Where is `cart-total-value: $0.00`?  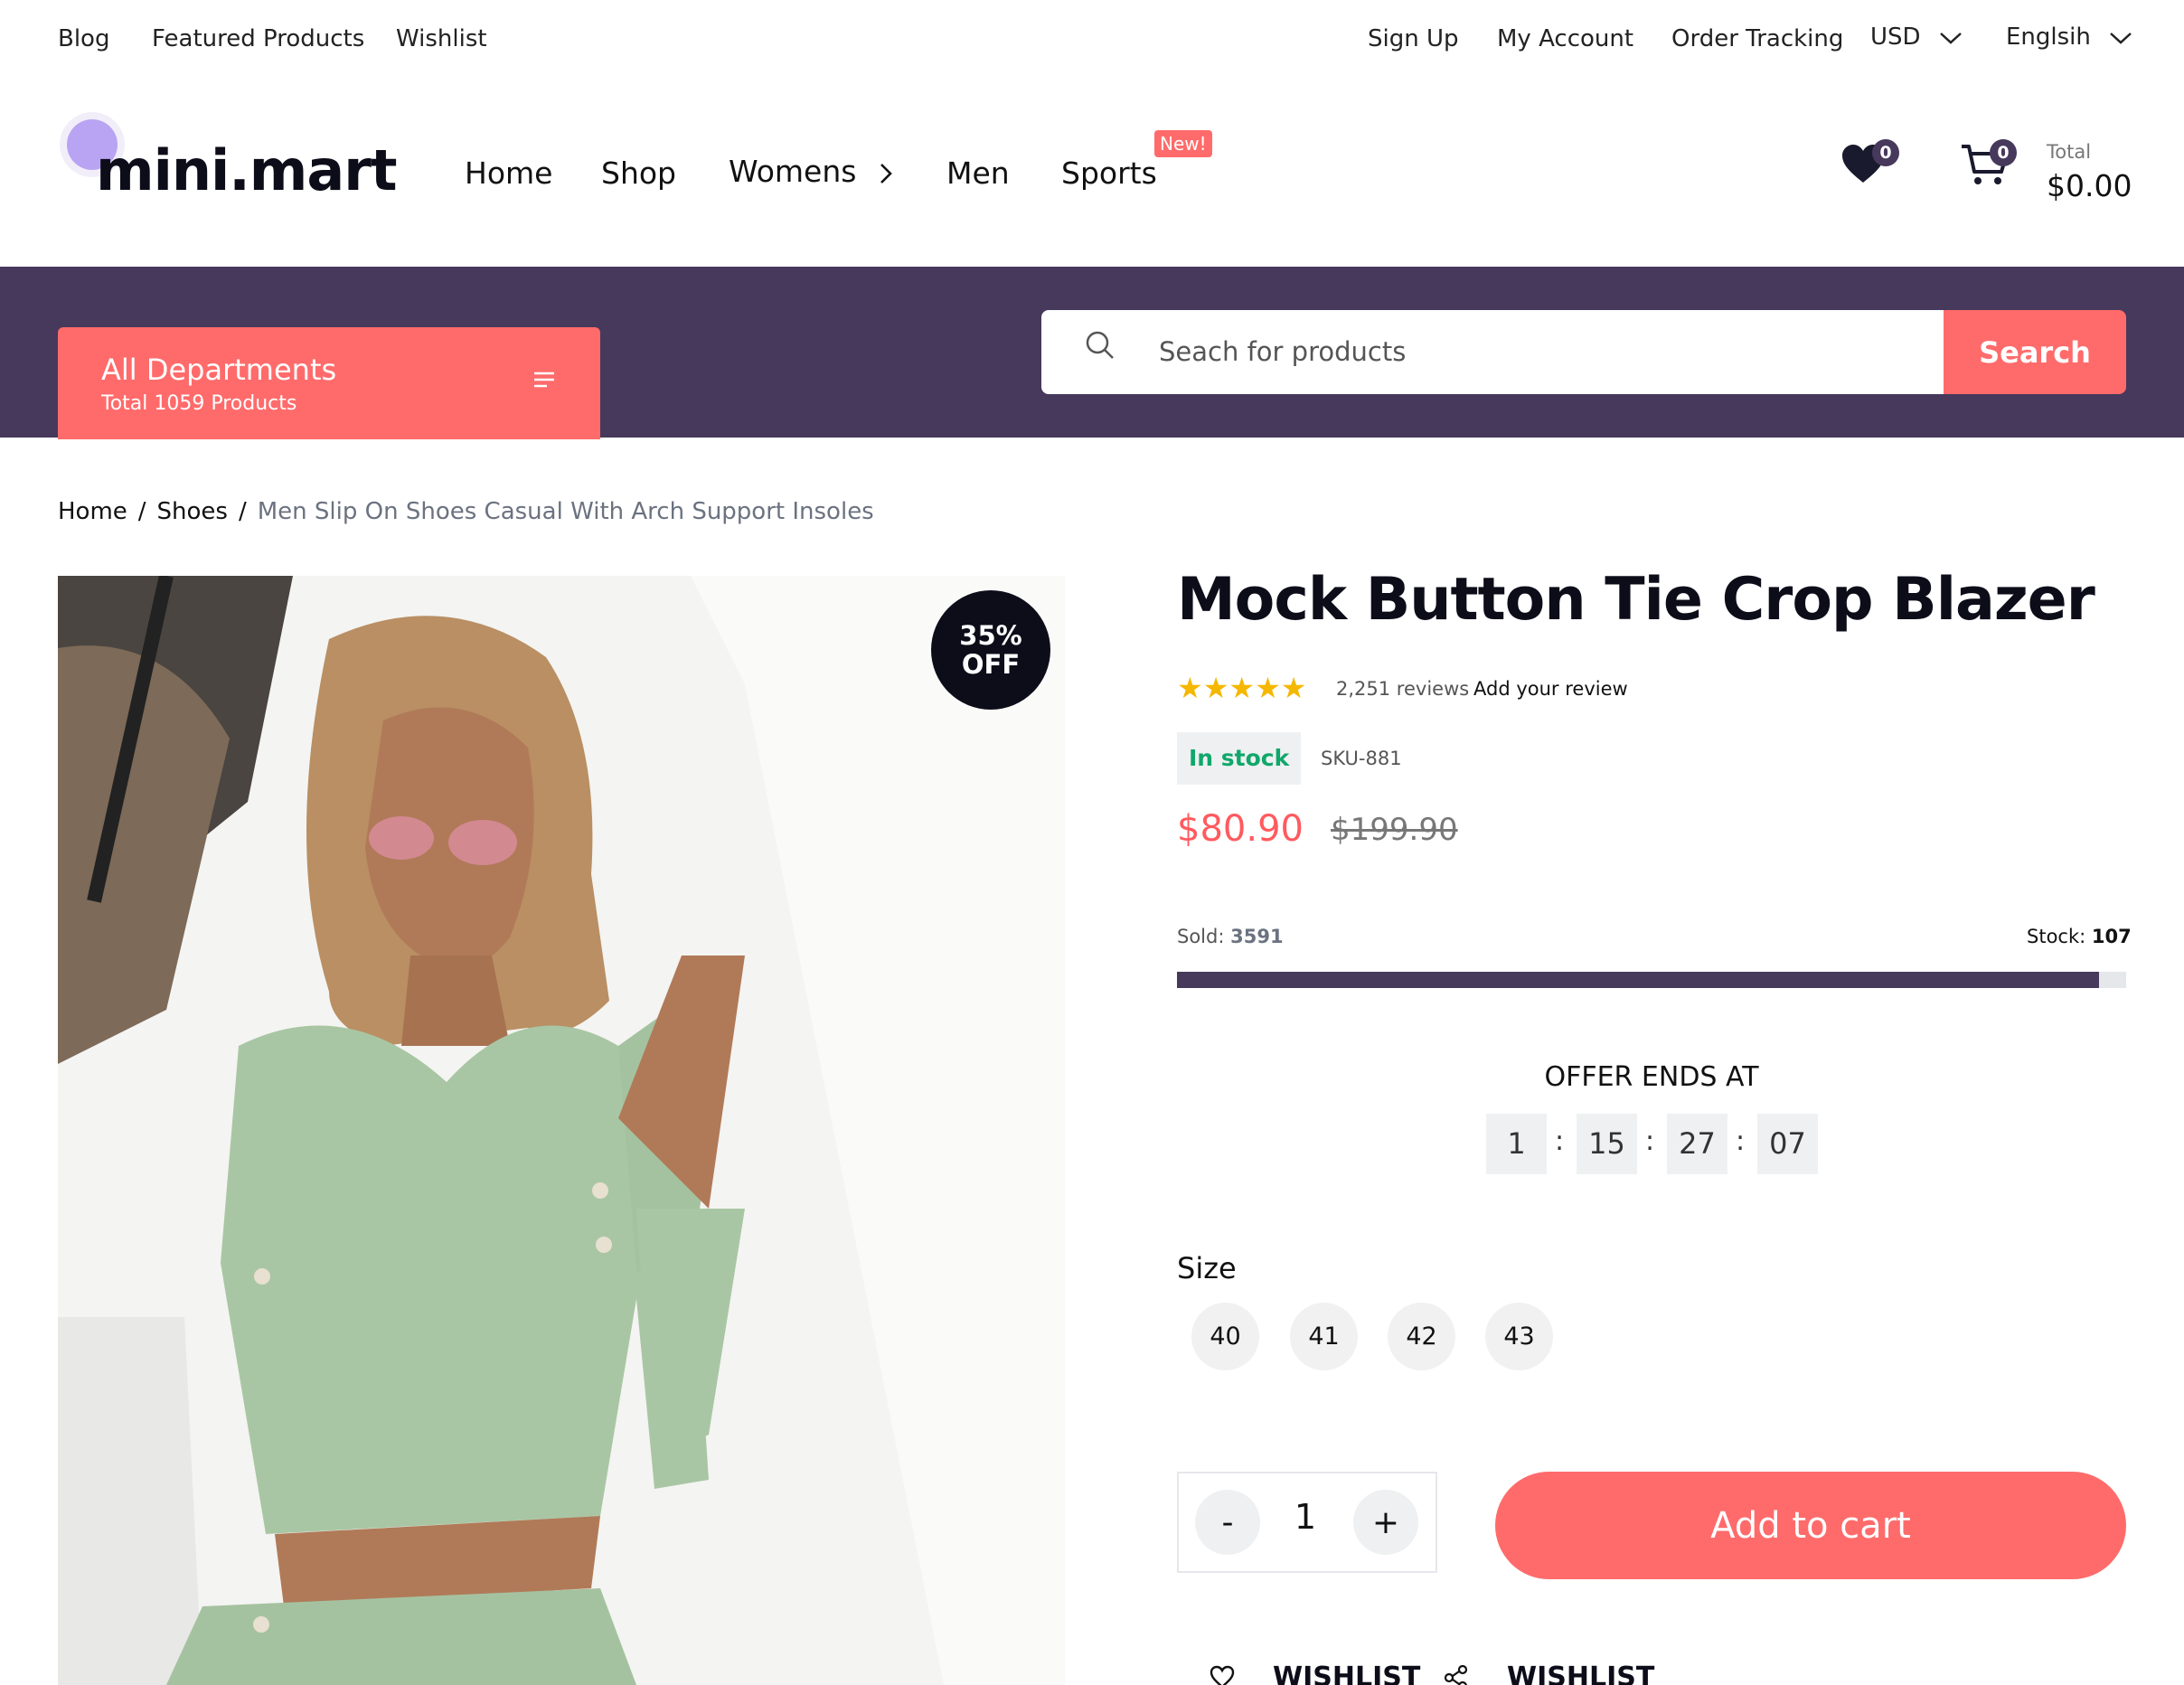 cart-total-value: $0.00 is located at coordinates (2089, 185).